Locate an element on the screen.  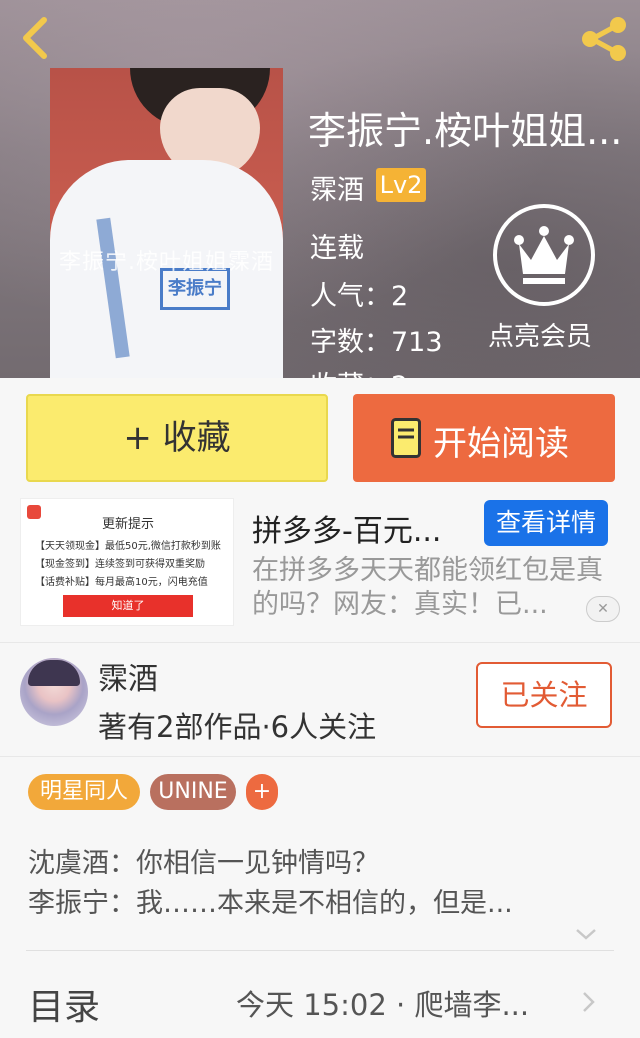
followed-button: 已关注 is located at coordinates (544, 695).